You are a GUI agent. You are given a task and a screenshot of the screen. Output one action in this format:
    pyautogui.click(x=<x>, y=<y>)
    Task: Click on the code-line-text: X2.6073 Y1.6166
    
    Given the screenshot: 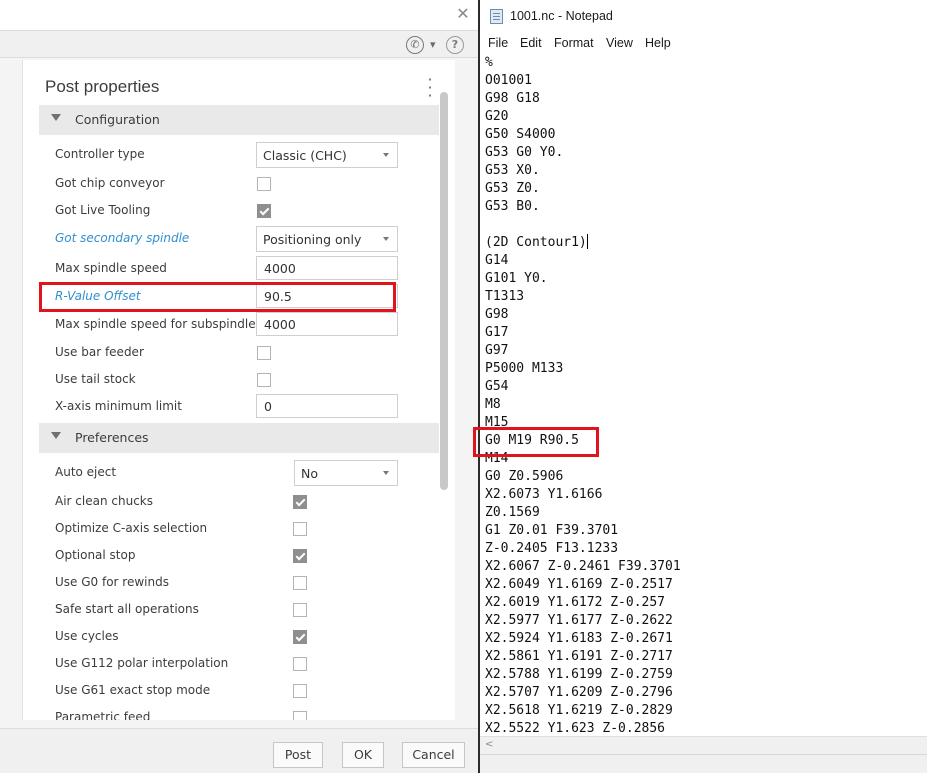 What is the action you would take?
    pyautogui.click(x=544, y=494)
    